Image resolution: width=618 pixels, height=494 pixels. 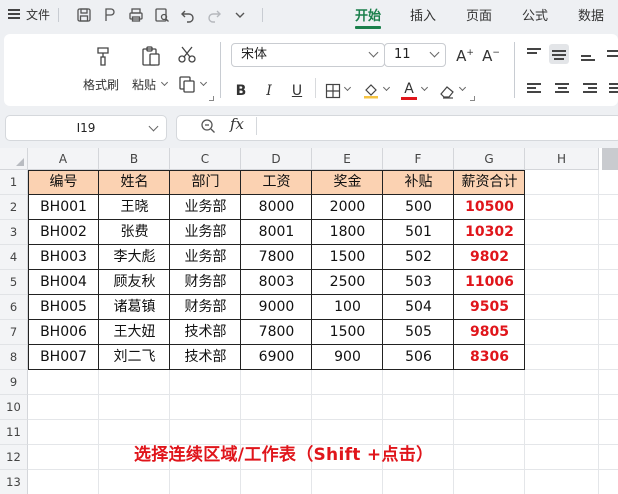 I want to click on total-salary-cell: 10500, so click(x=489, y=207).